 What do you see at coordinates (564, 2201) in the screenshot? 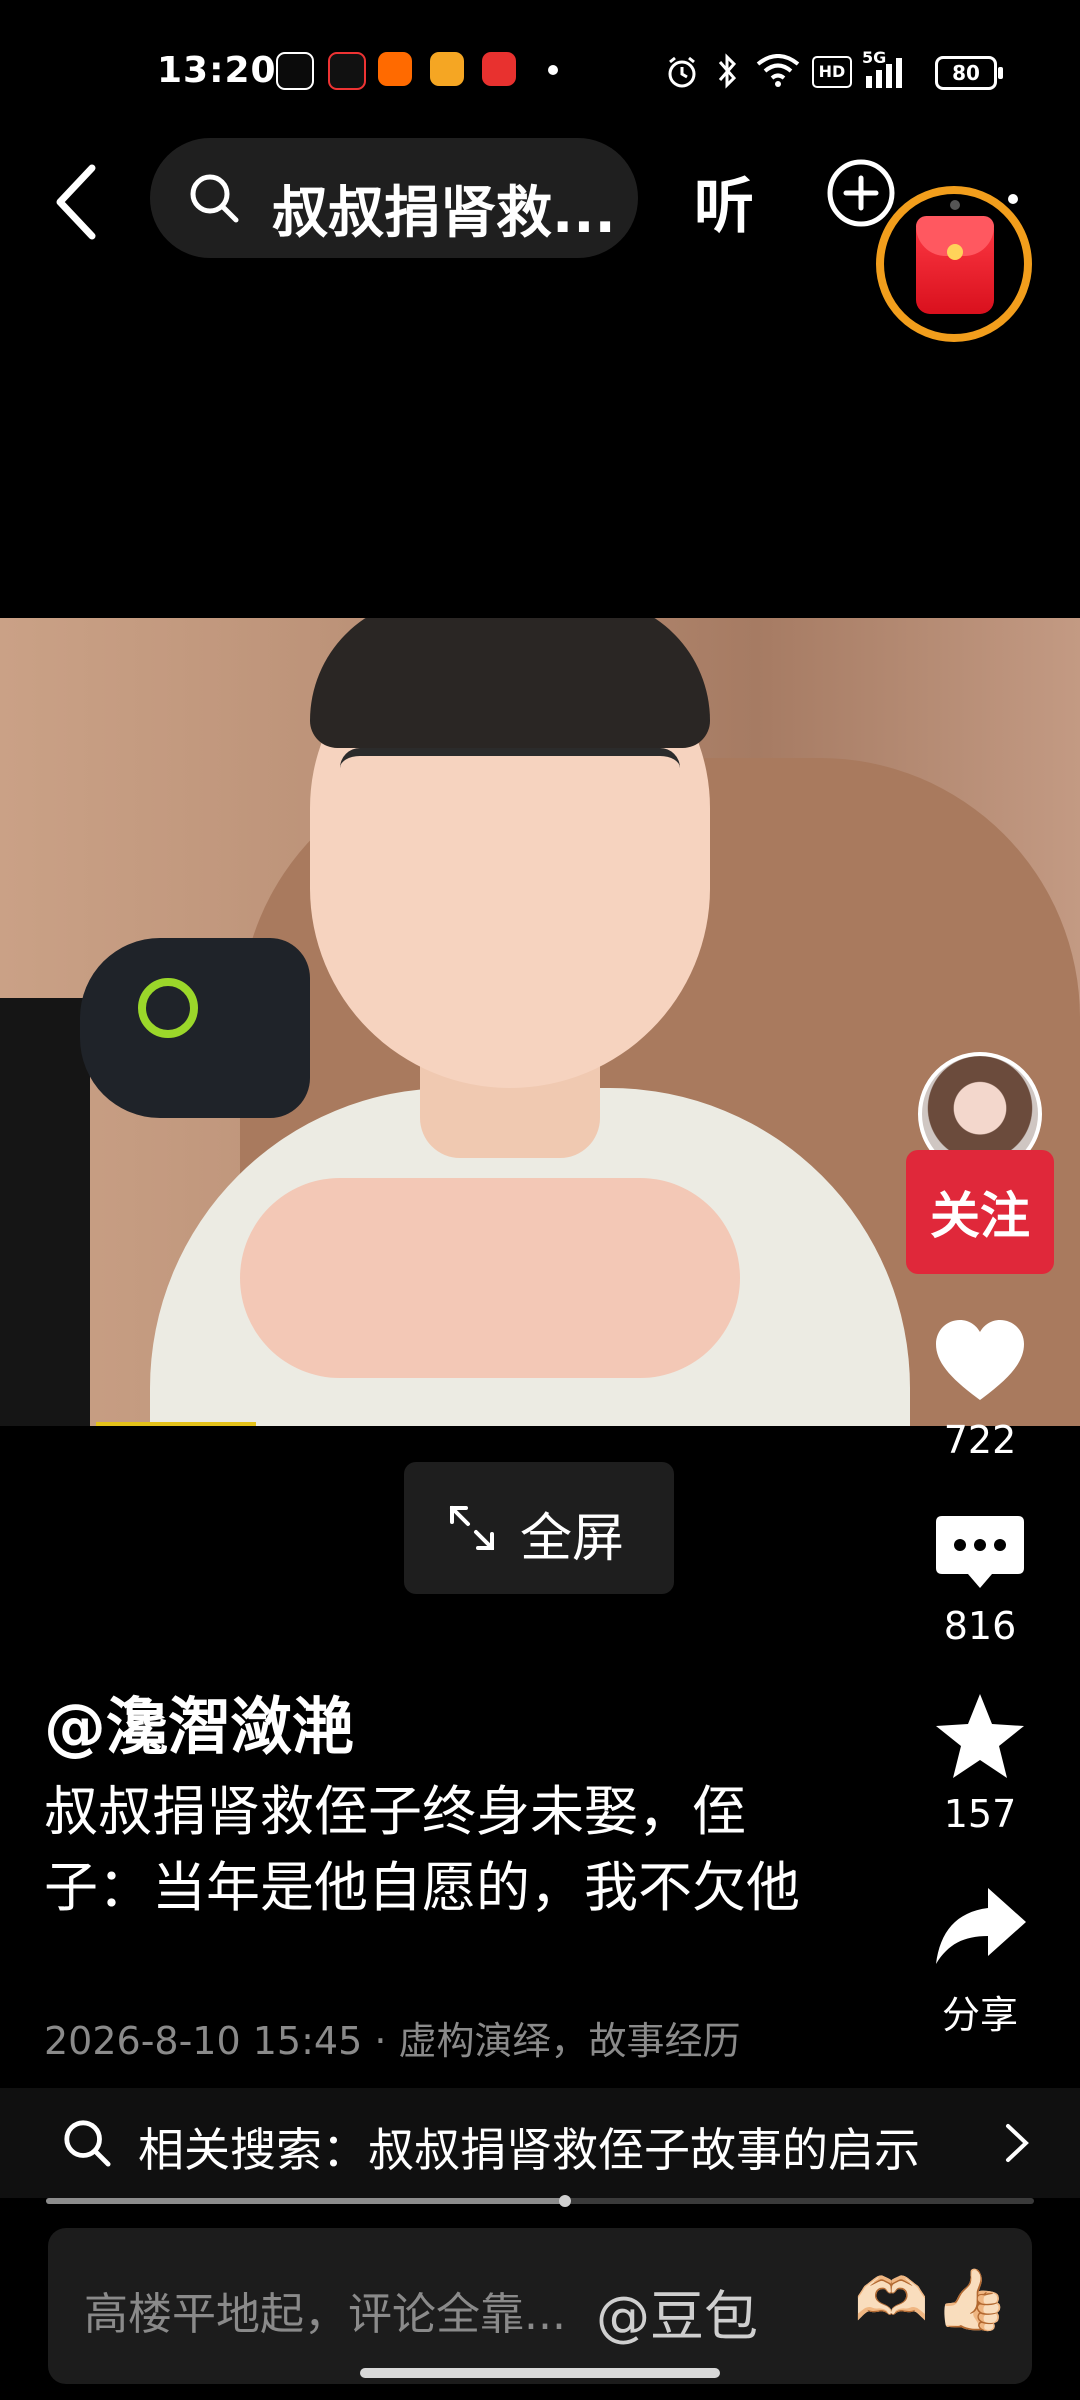
I see `progress-knob` at bounding box center [564, 2201].